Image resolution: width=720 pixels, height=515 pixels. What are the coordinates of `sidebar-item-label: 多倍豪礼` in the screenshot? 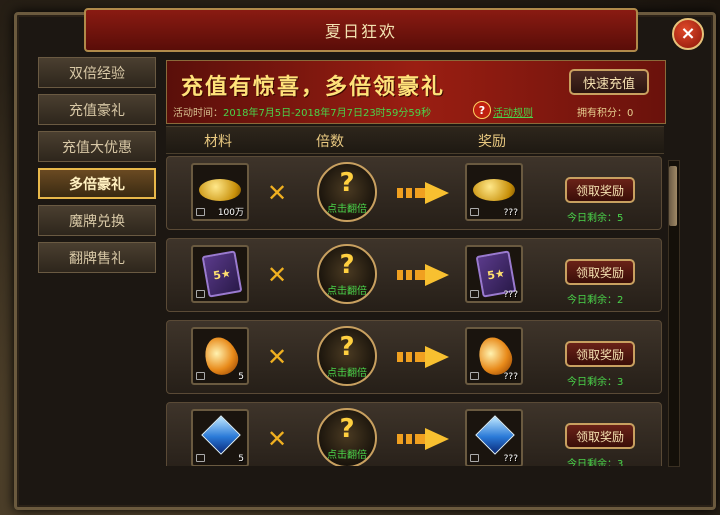 It's located at (97, 184).